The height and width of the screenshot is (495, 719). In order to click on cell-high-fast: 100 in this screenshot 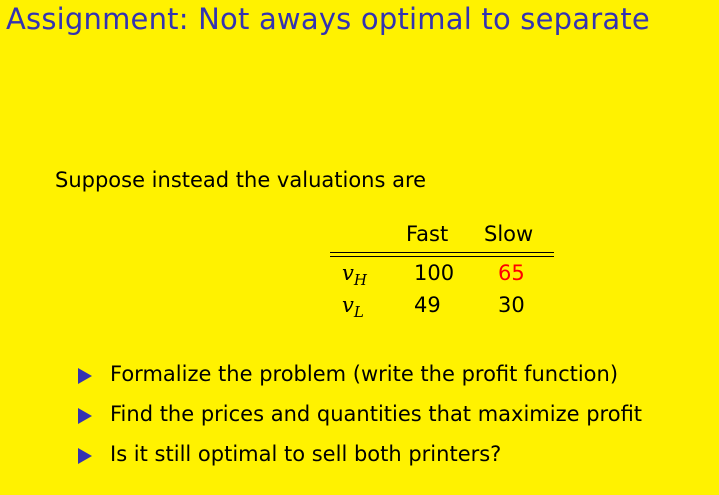, I will do `click(434, 273)`.